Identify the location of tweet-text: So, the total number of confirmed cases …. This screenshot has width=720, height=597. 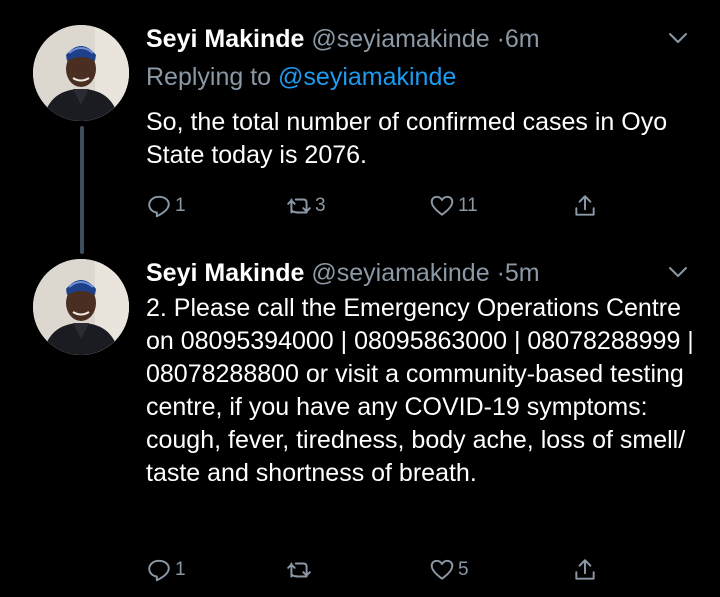
(407, 138).